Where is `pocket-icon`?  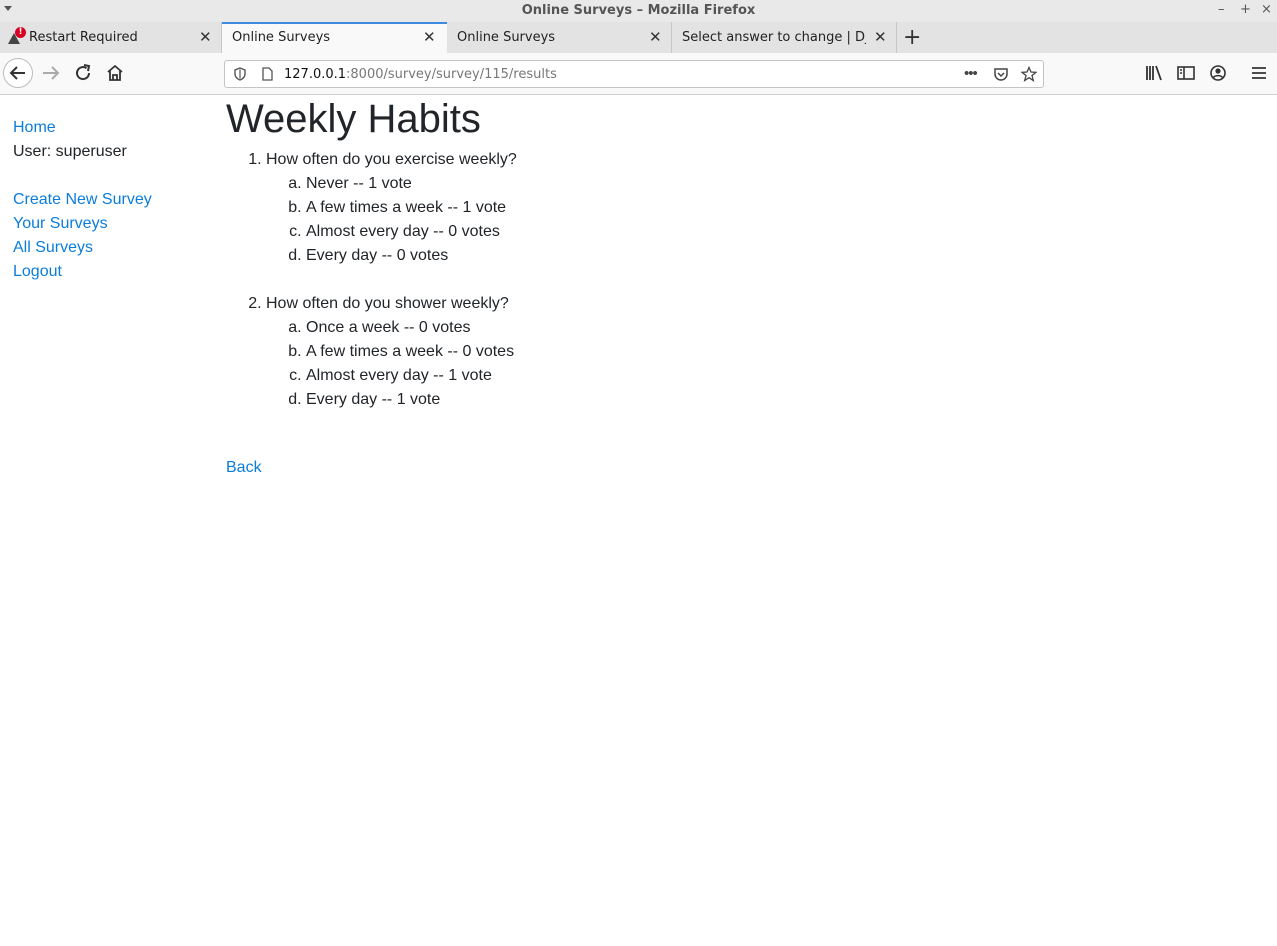 pocket-icon is located at coordinates (1001, 74).